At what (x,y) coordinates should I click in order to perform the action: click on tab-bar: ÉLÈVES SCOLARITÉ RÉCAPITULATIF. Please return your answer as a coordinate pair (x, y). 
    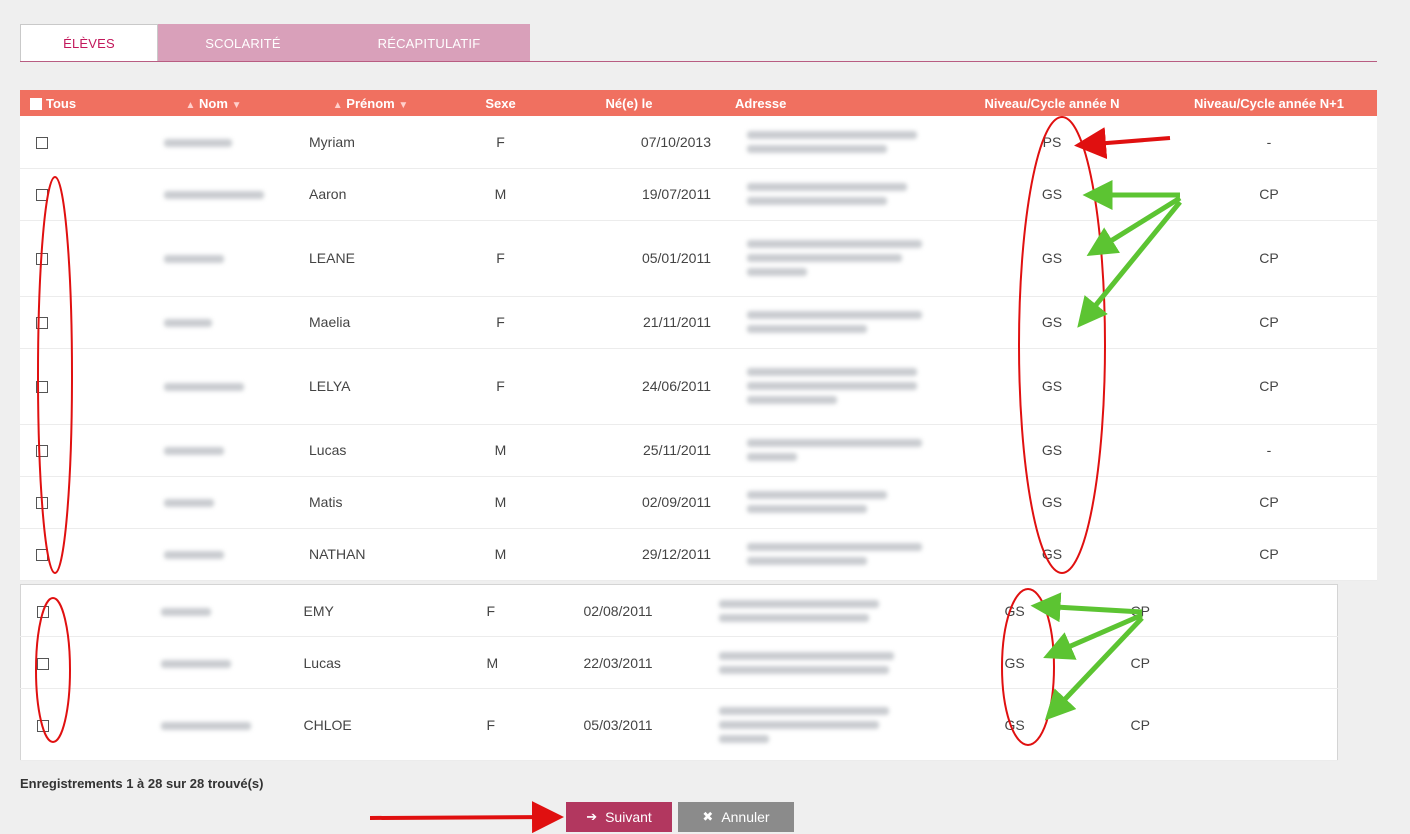
    Looking at the image, I should click on (275, 43).